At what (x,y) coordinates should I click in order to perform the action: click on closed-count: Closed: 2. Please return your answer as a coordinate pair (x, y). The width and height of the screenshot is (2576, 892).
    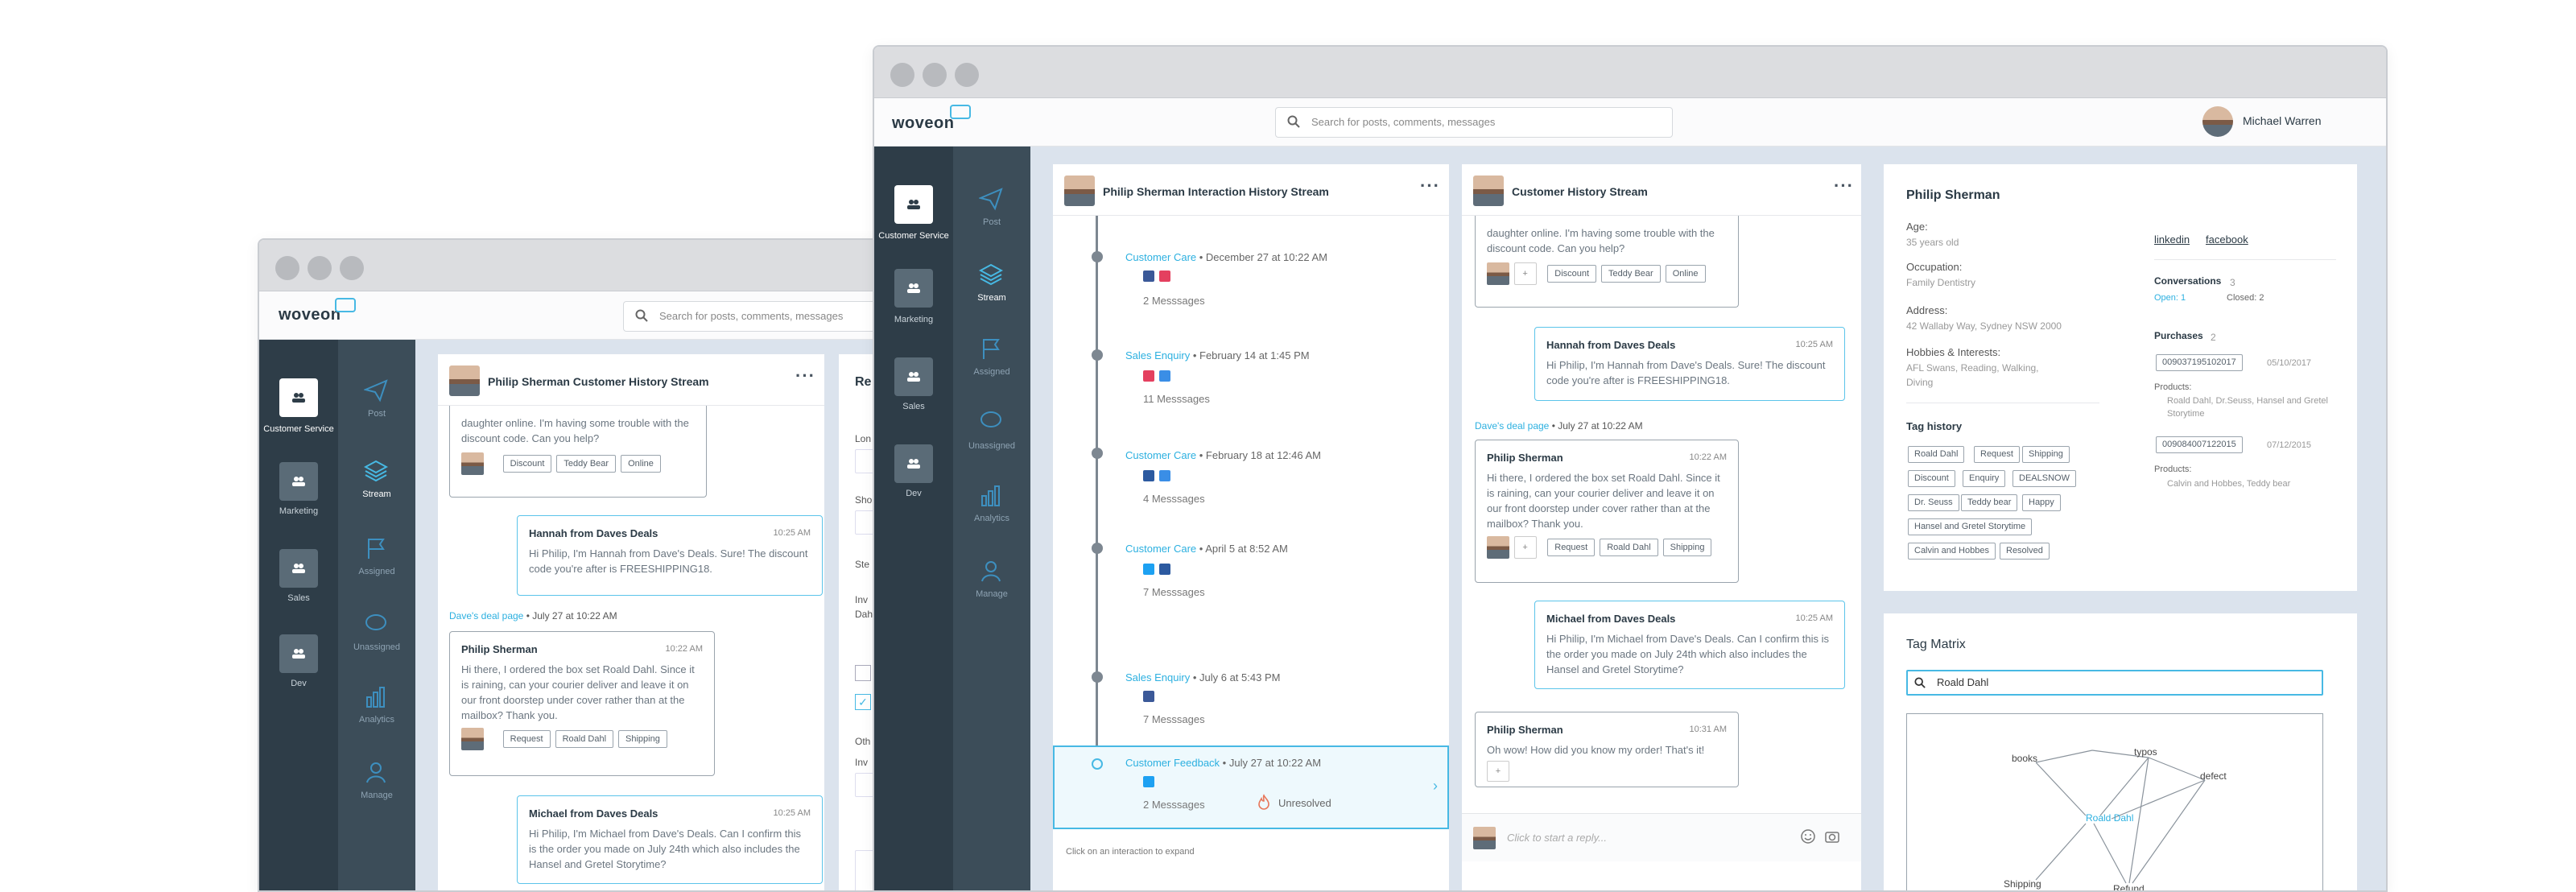
    Looking at the image, I should click on (2245, 298).